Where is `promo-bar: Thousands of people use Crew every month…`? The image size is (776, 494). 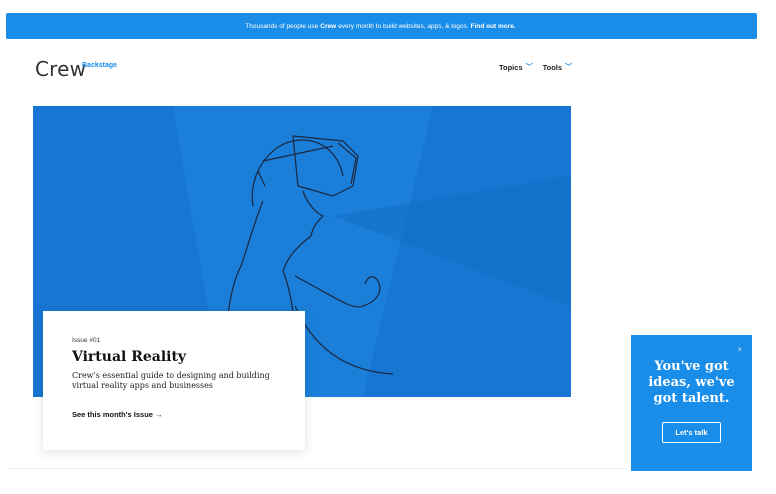
promo-bar: Thousands of people use Crew every month… is located at coordinates (381, 26).